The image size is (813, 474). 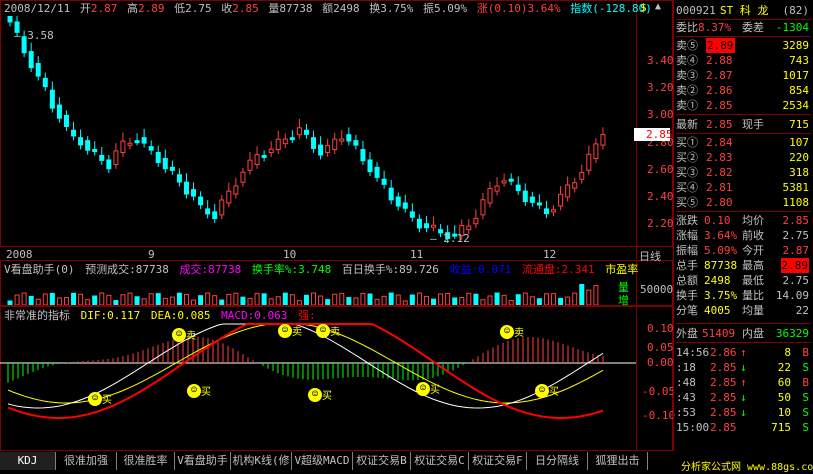 What do you see at coordinates (557, 461) in the screenshot?
I see `tab-9: 日分隔线` at bounding box center [557, 461].